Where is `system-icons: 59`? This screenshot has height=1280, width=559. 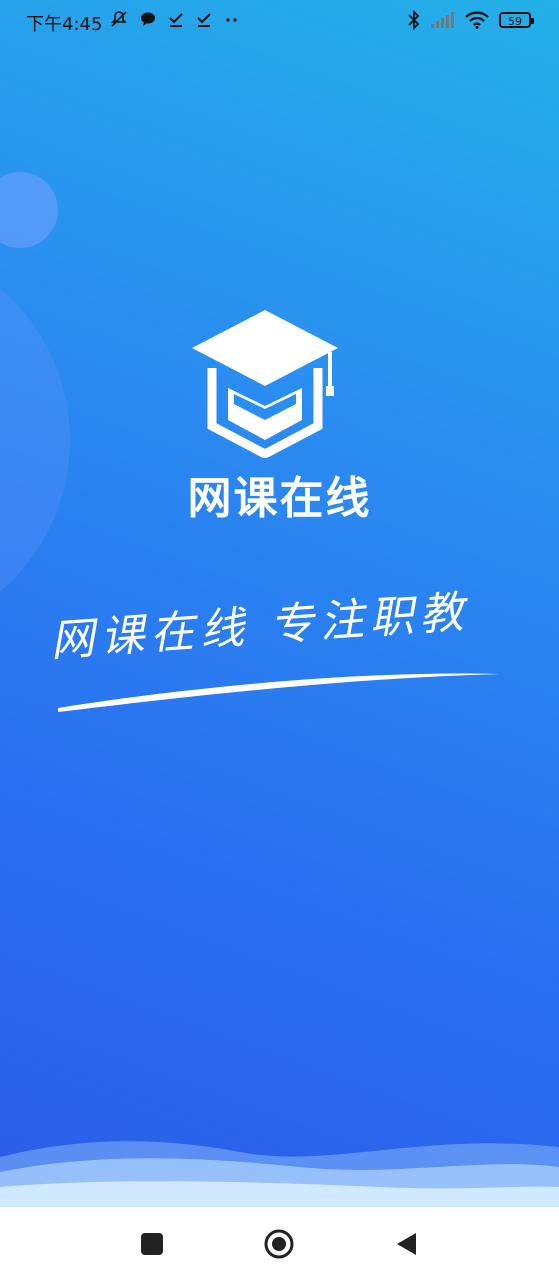
system-icons: 59 is located at coordinates (470, 20).